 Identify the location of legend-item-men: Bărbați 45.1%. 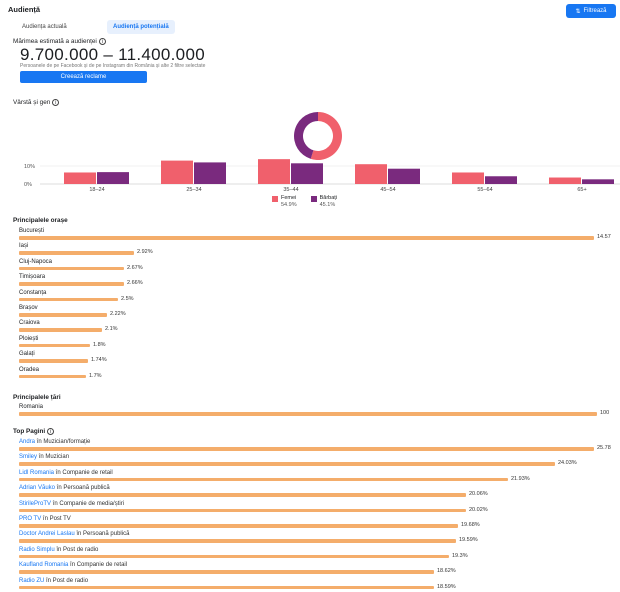
(324, 201).